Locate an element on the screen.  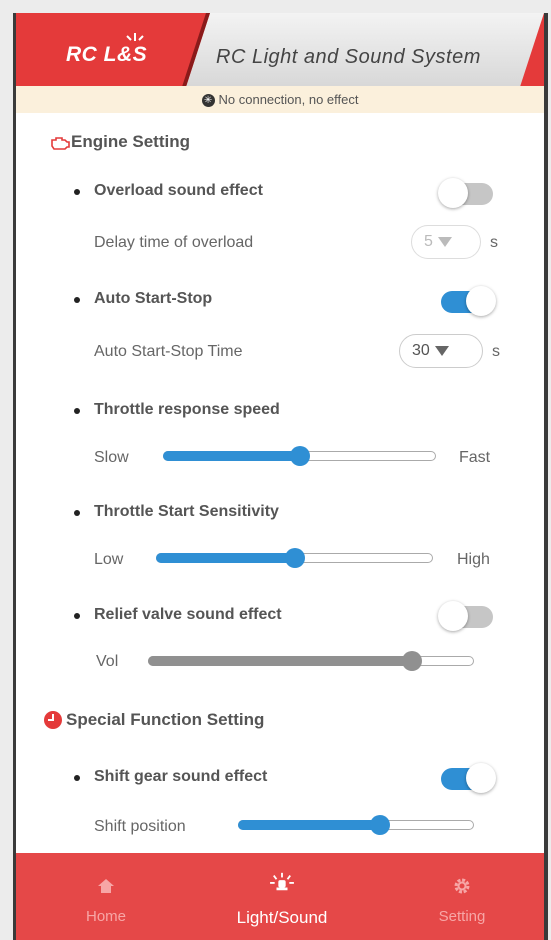
overload-delay-value: 5 is located at coordinates (428, 241).